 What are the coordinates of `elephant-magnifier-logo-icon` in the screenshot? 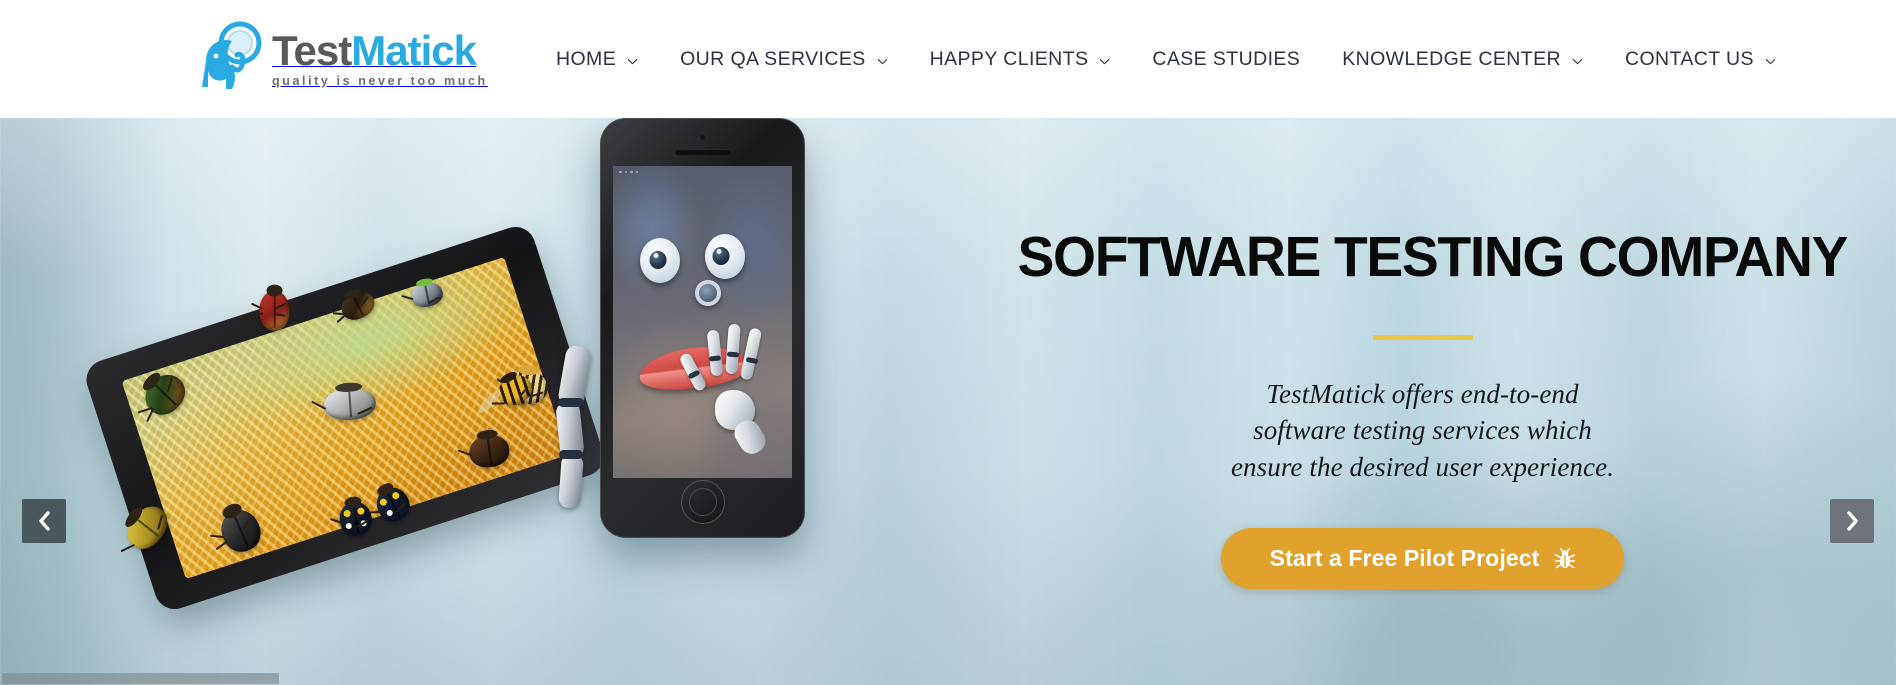 It's located at (232, 60).